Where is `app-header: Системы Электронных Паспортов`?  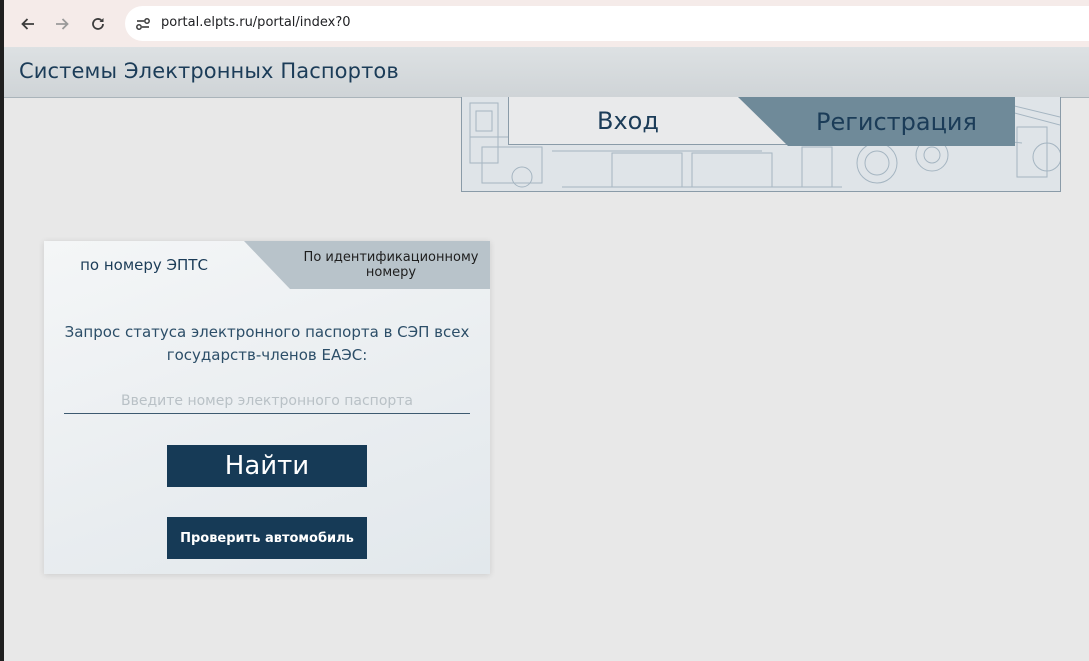
app-header: Системы Электронных Паспортов is located at coordinates (546, 72).